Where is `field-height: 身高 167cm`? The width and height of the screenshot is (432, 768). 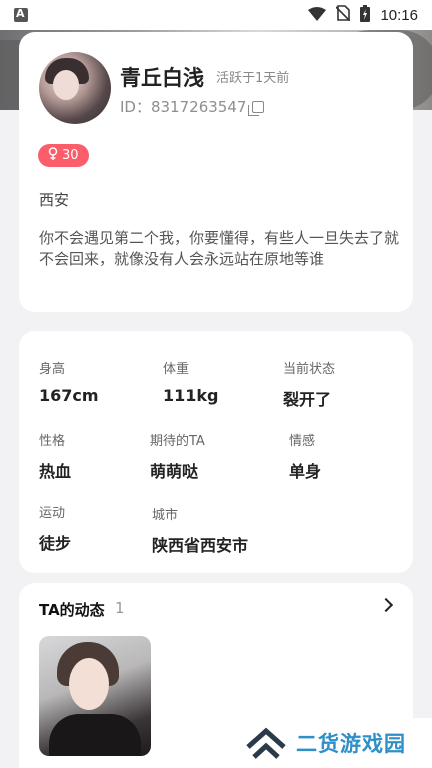
field-height: 身高 167cm is located at coordinates (69, 381).